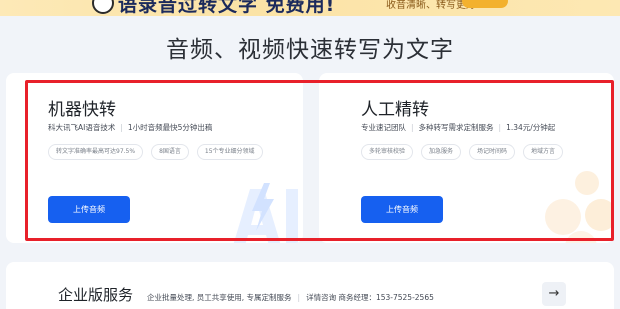 The width and height of the screenshot is (620, 309). Describe the element at coordinates (265, 213) in the screenshot. I see `ai-logo-icon` at that location.